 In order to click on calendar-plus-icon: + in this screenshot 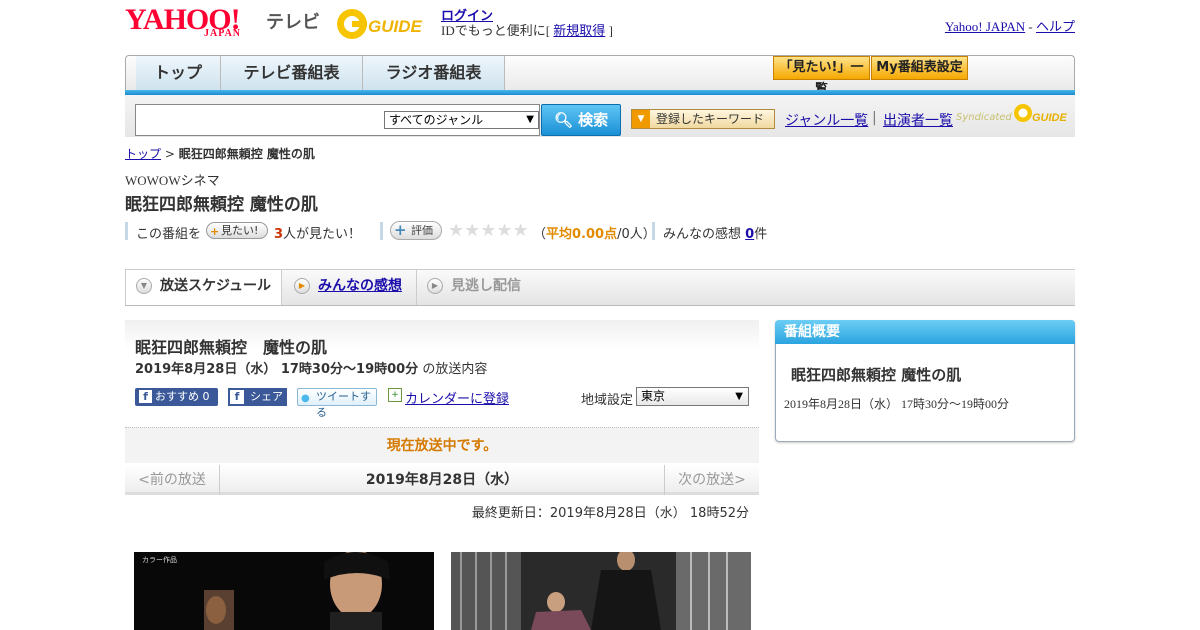, I will do `click(395, 395)`.